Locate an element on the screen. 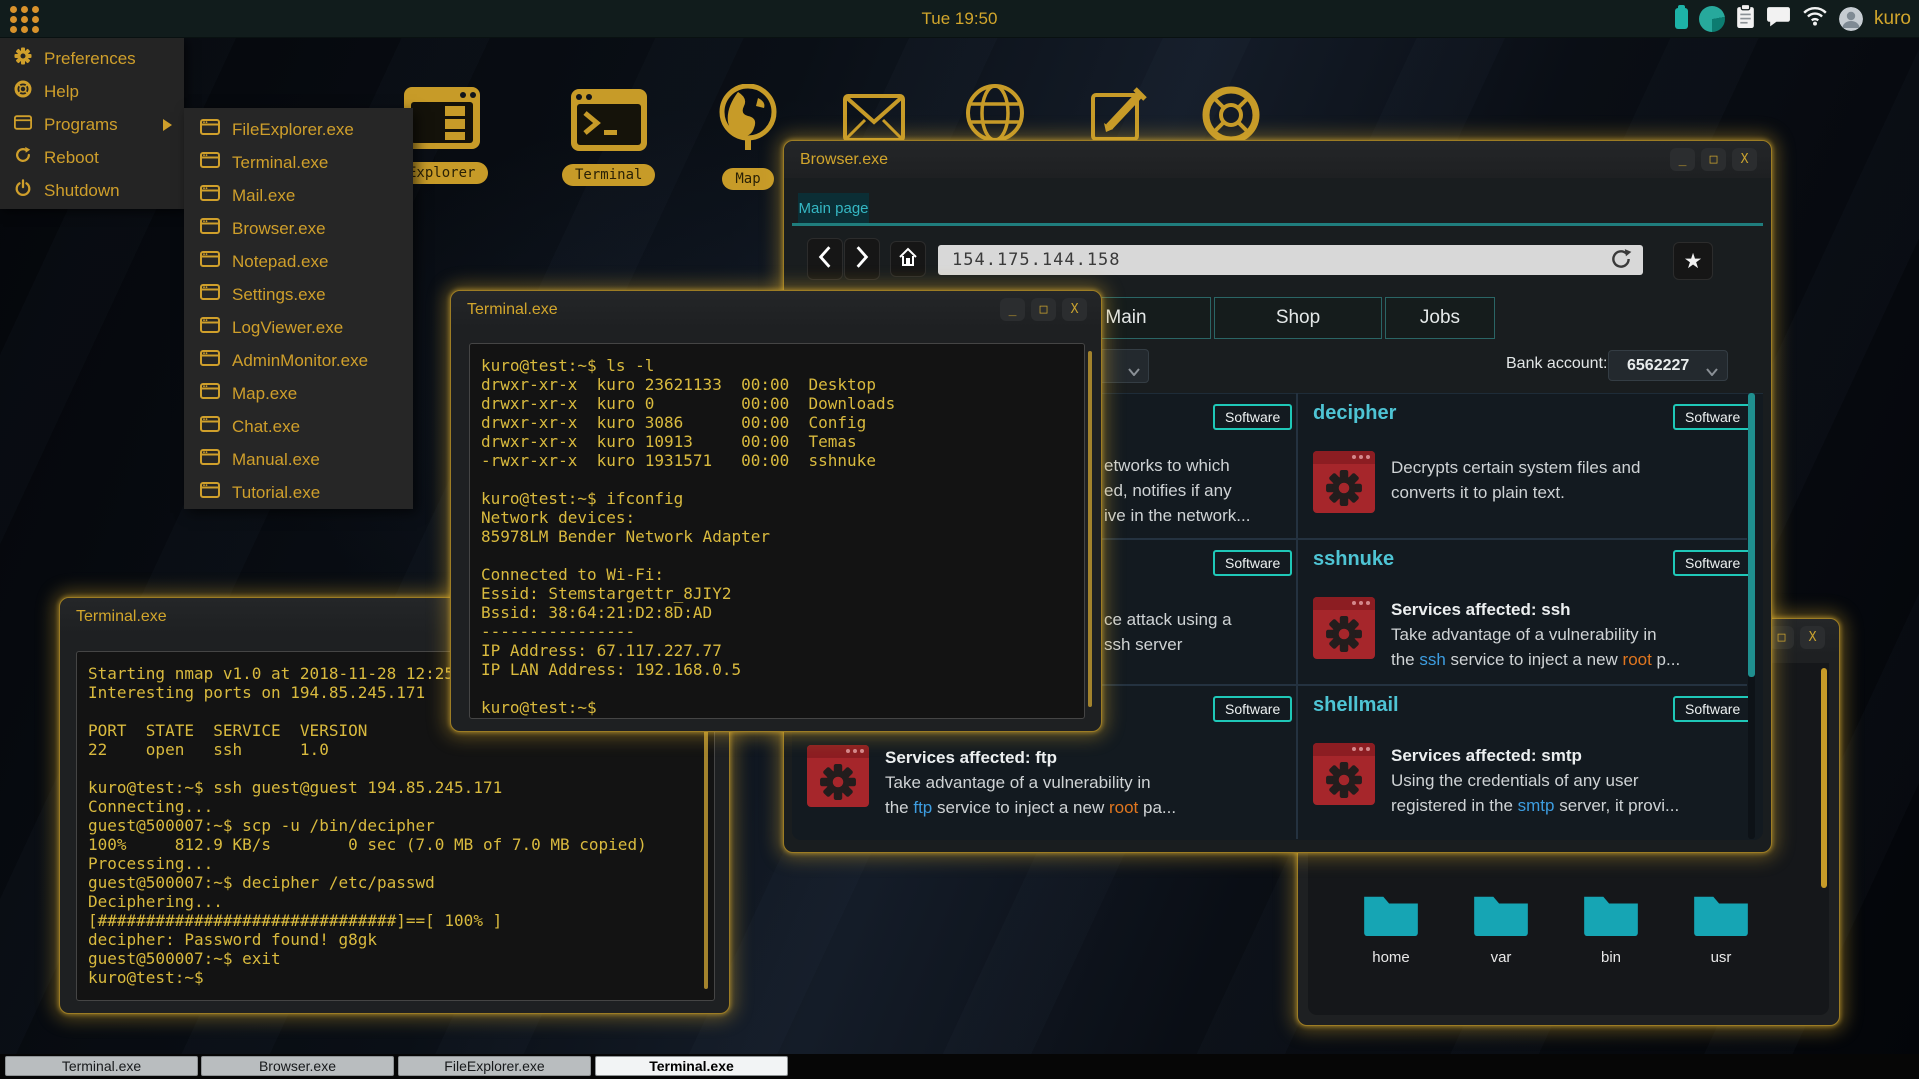  disk-usage-icon is located at coordinates (1712, 18).